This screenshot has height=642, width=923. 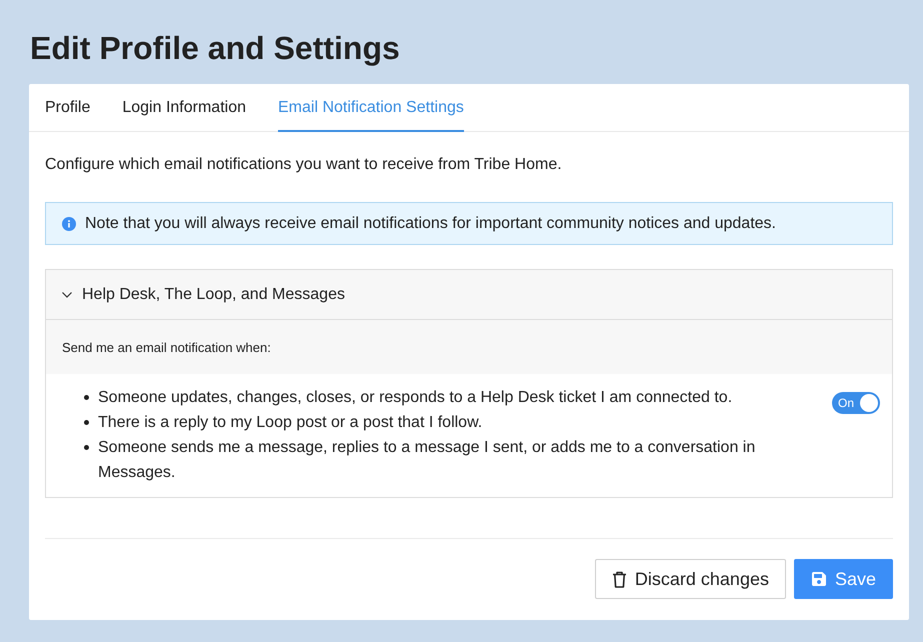 I want to click on prompt-text: Send me an email notification when:, so click(x=166, y=347).